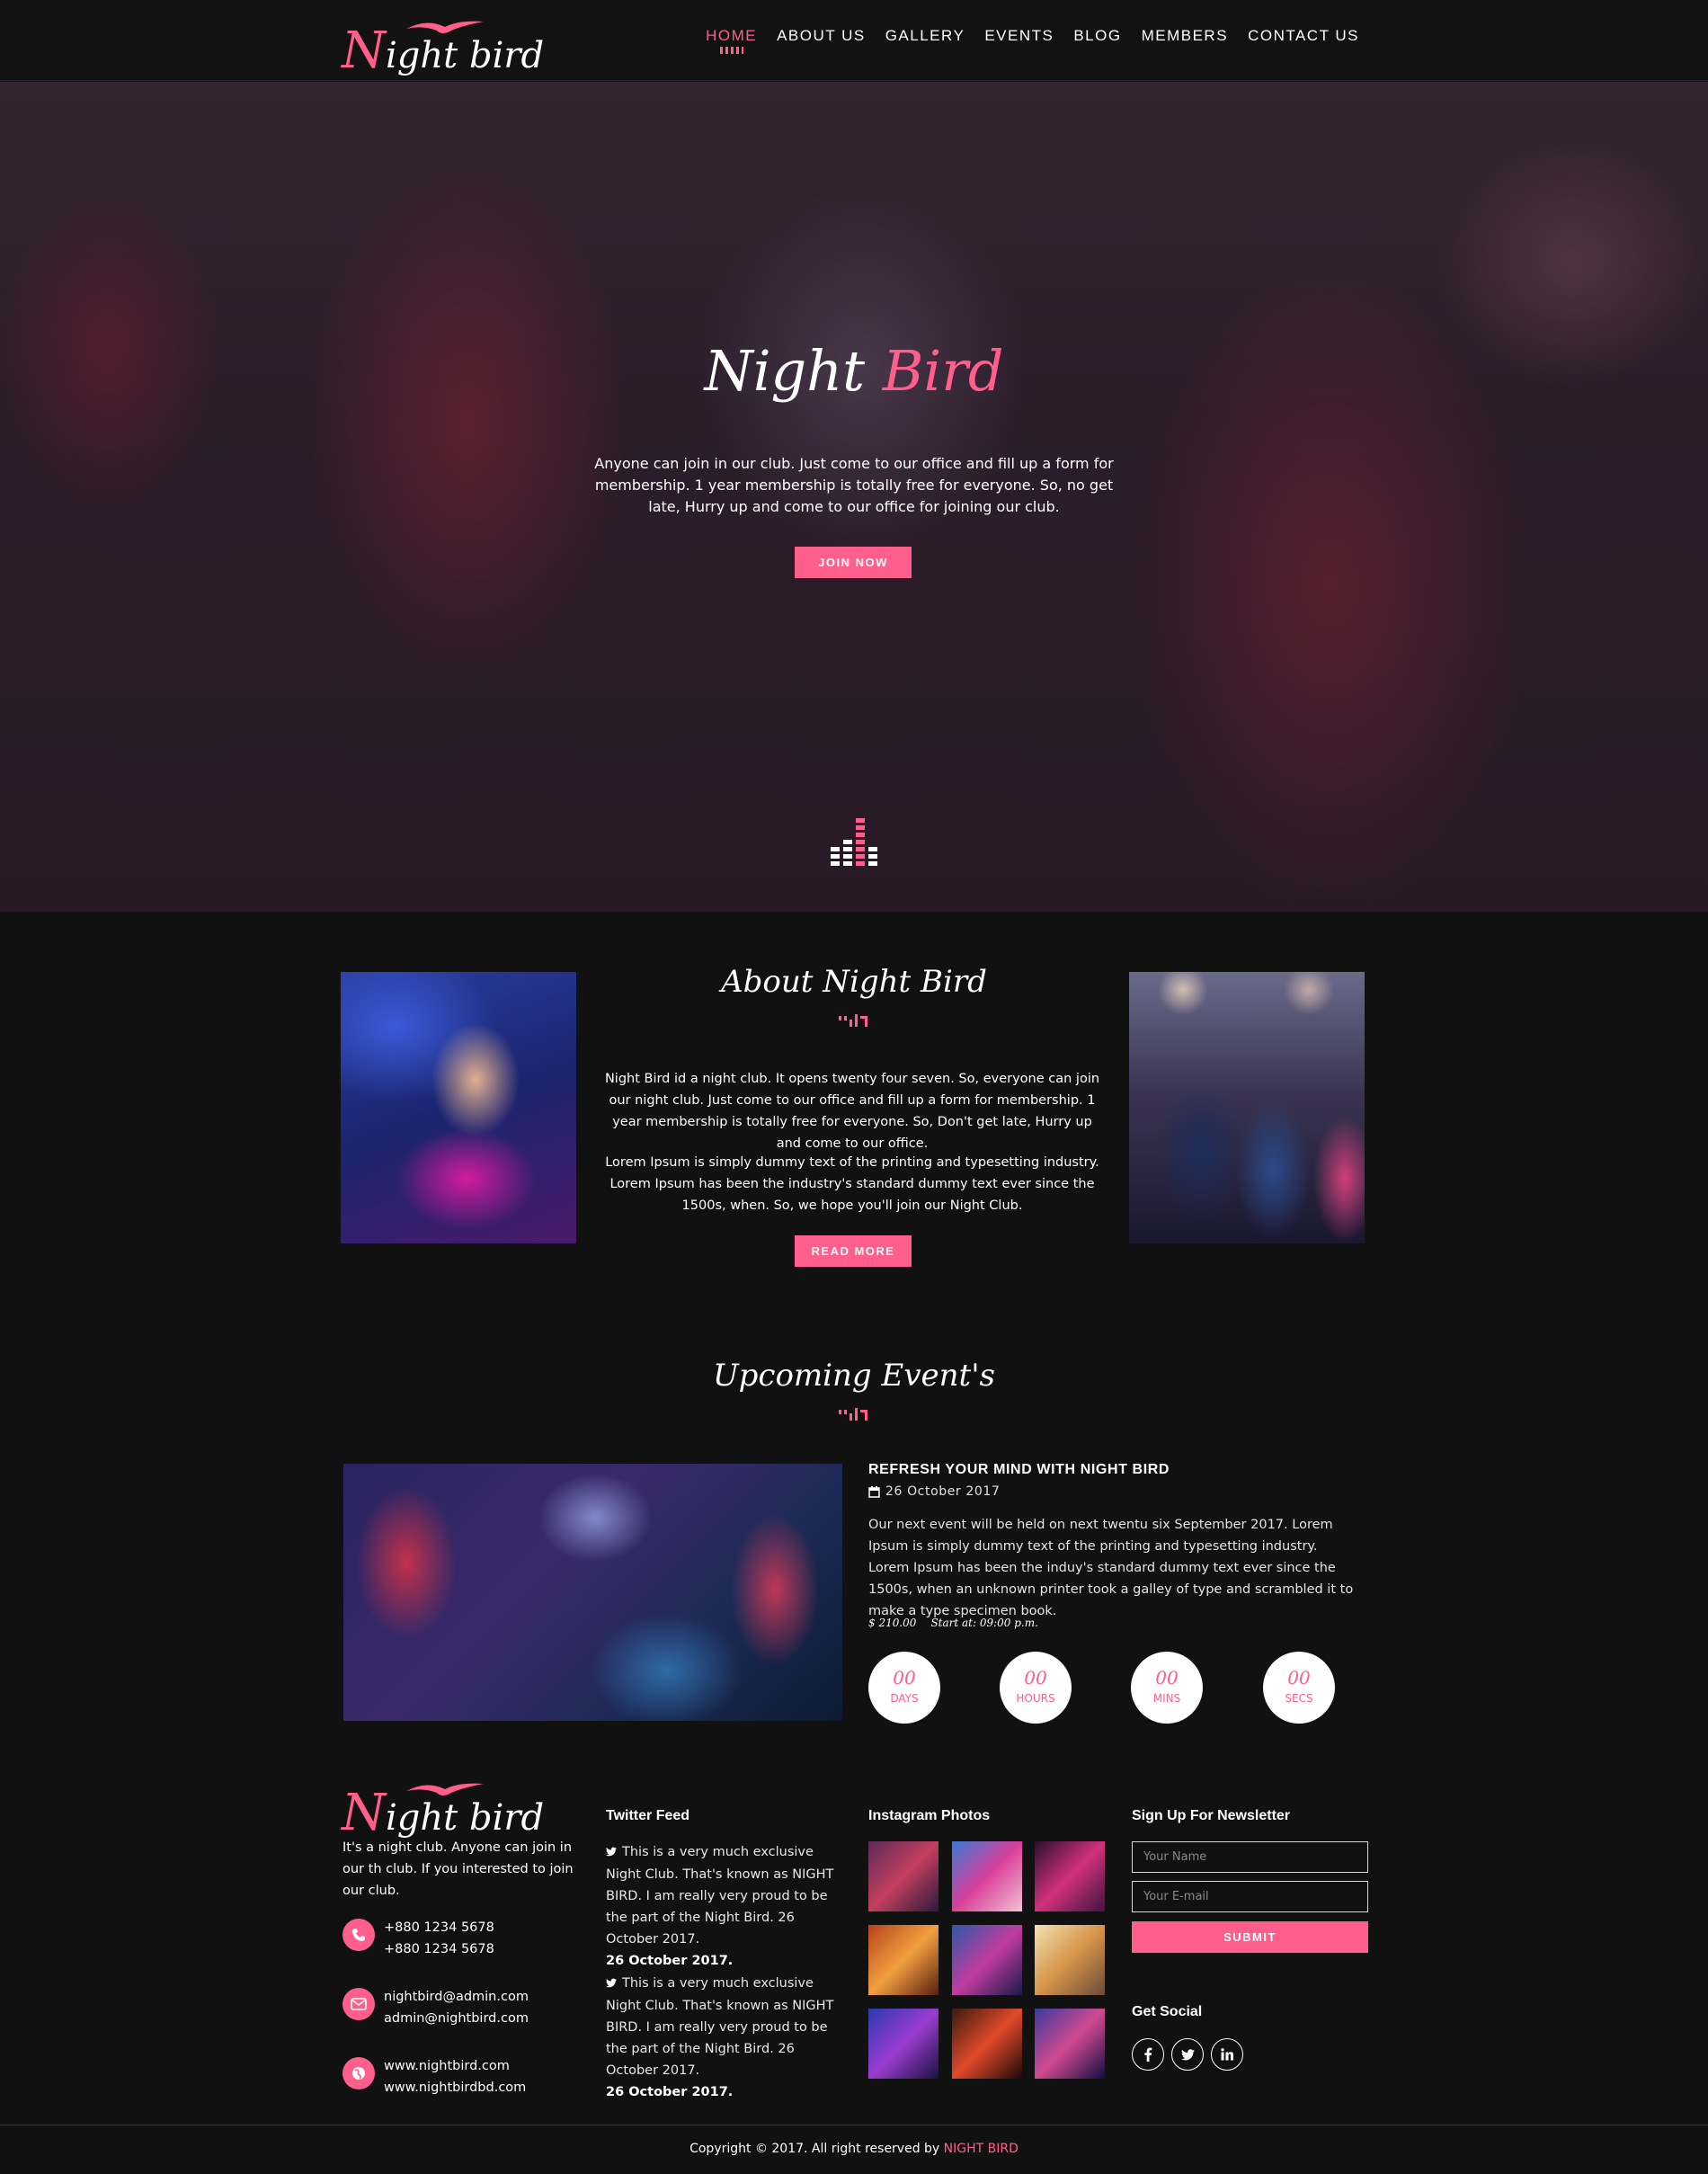 This screenshot has height=2174, width=1708. What do you see at coordinates (731, 41) in the screenshot?
I see `nav-home: HOME` at bounding box center [731, 41].